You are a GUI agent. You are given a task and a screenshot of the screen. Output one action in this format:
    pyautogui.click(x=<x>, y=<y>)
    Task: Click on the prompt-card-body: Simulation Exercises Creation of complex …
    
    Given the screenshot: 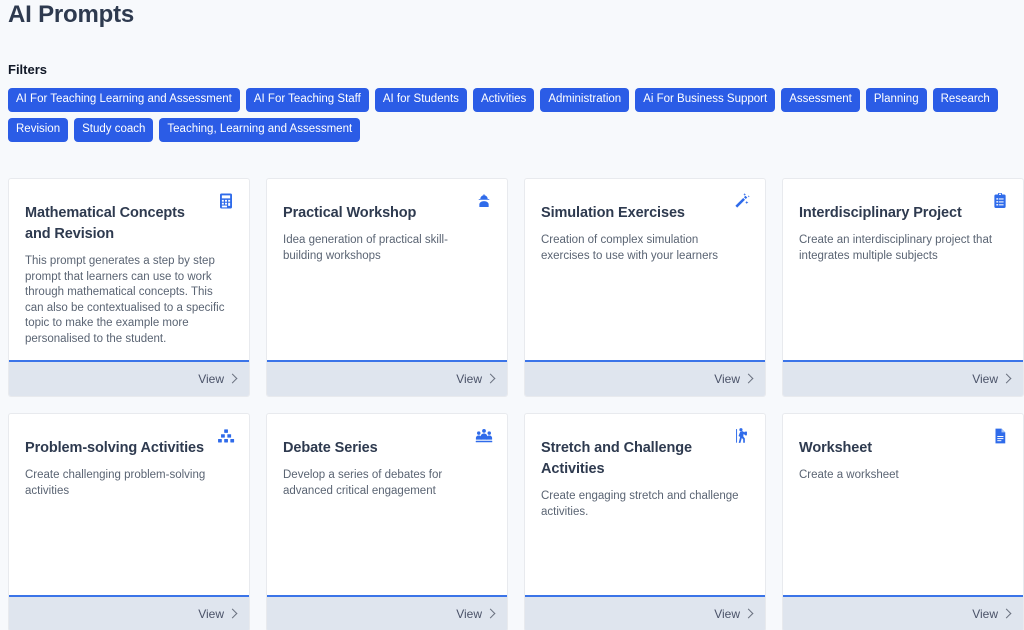 What is the action you would take?
    pyautogui.click(x=645, y=269)
    